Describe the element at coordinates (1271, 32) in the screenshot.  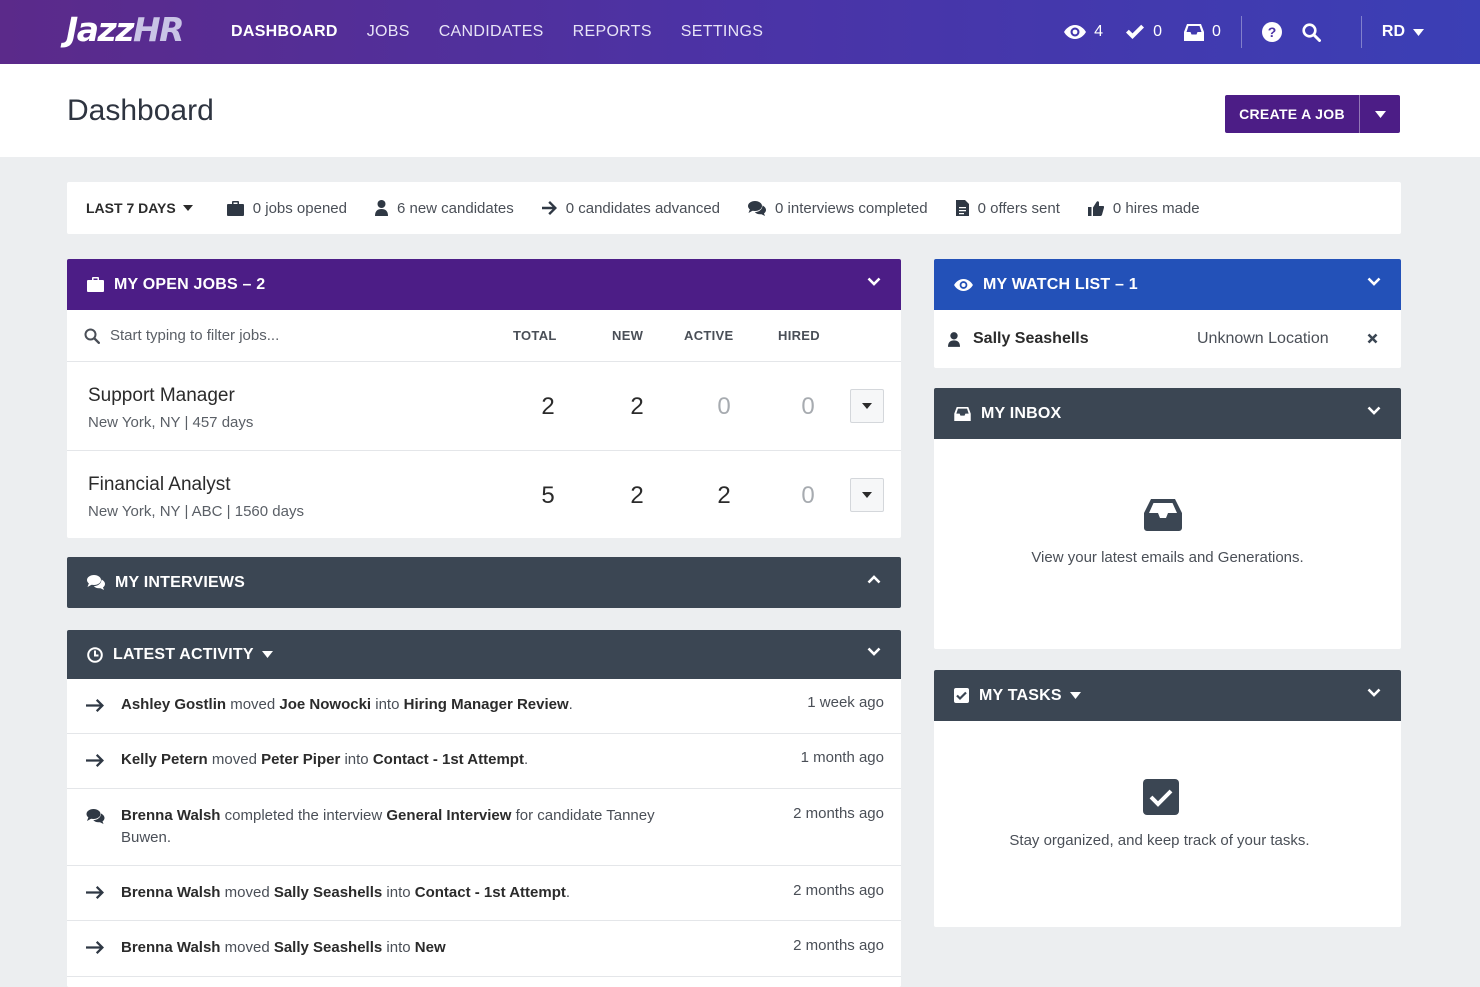
I see `help-button: ?` at that location.